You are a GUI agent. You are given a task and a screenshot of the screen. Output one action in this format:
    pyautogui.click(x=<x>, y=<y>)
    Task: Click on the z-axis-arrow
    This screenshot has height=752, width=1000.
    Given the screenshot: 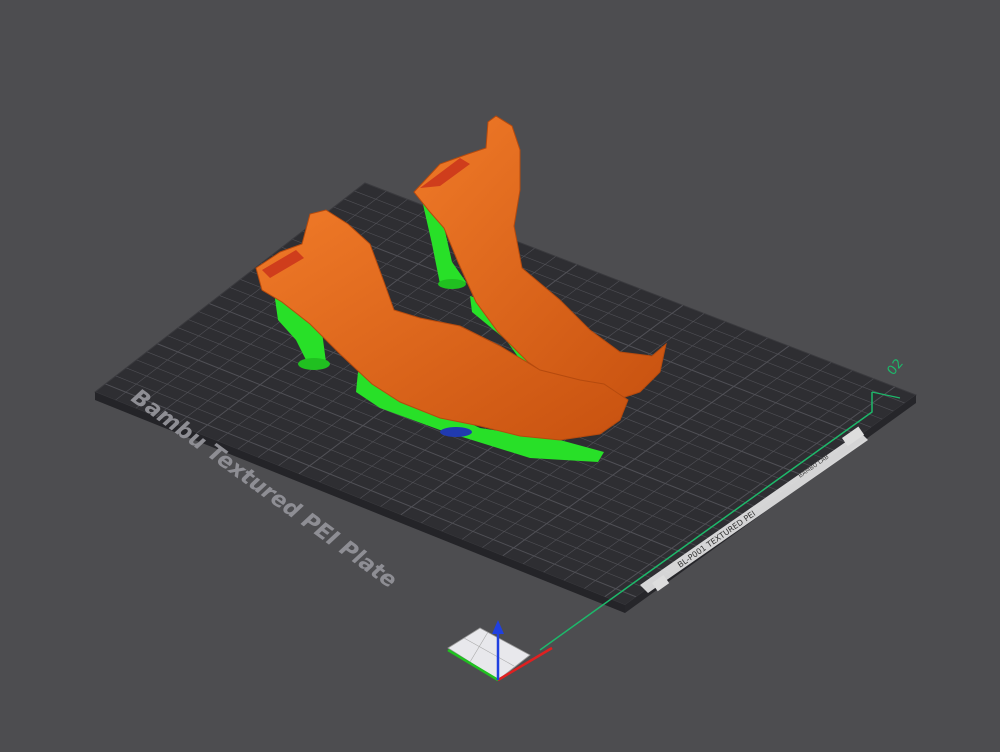 What is the action you would take?
    pyautogui.click(x=498, y=627)
    